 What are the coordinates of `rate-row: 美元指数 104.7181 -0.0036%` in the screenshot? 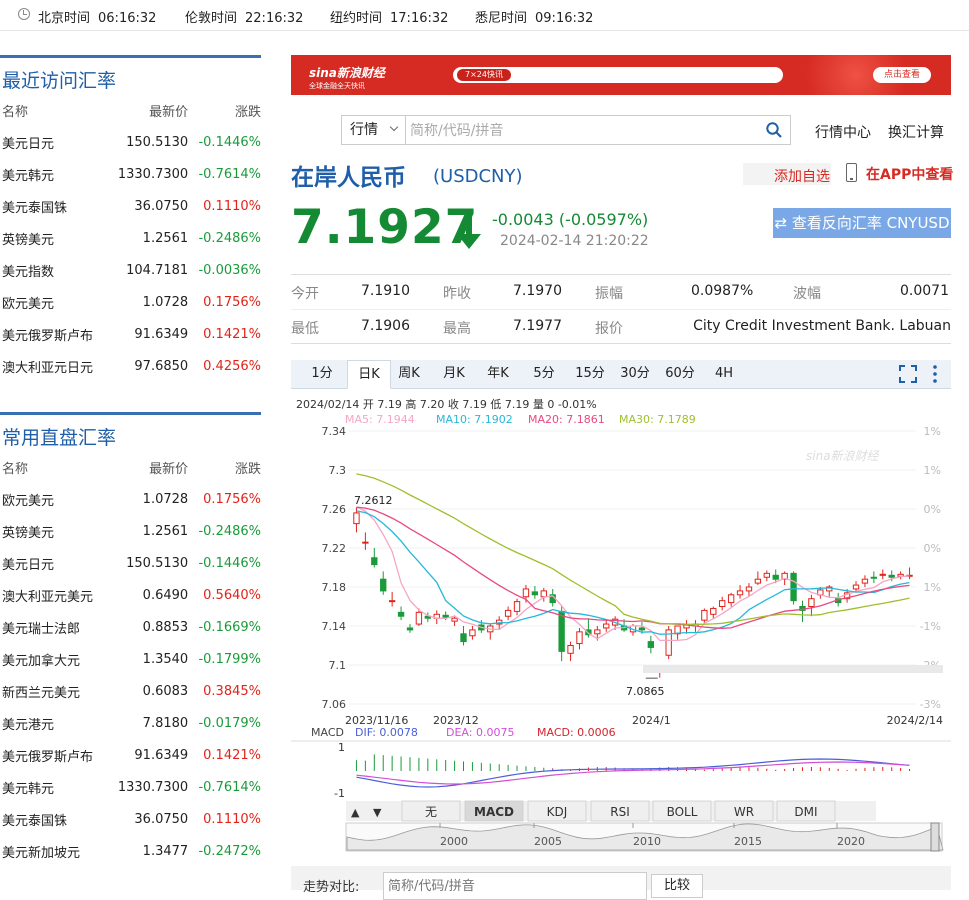 It's located at (130, 270).